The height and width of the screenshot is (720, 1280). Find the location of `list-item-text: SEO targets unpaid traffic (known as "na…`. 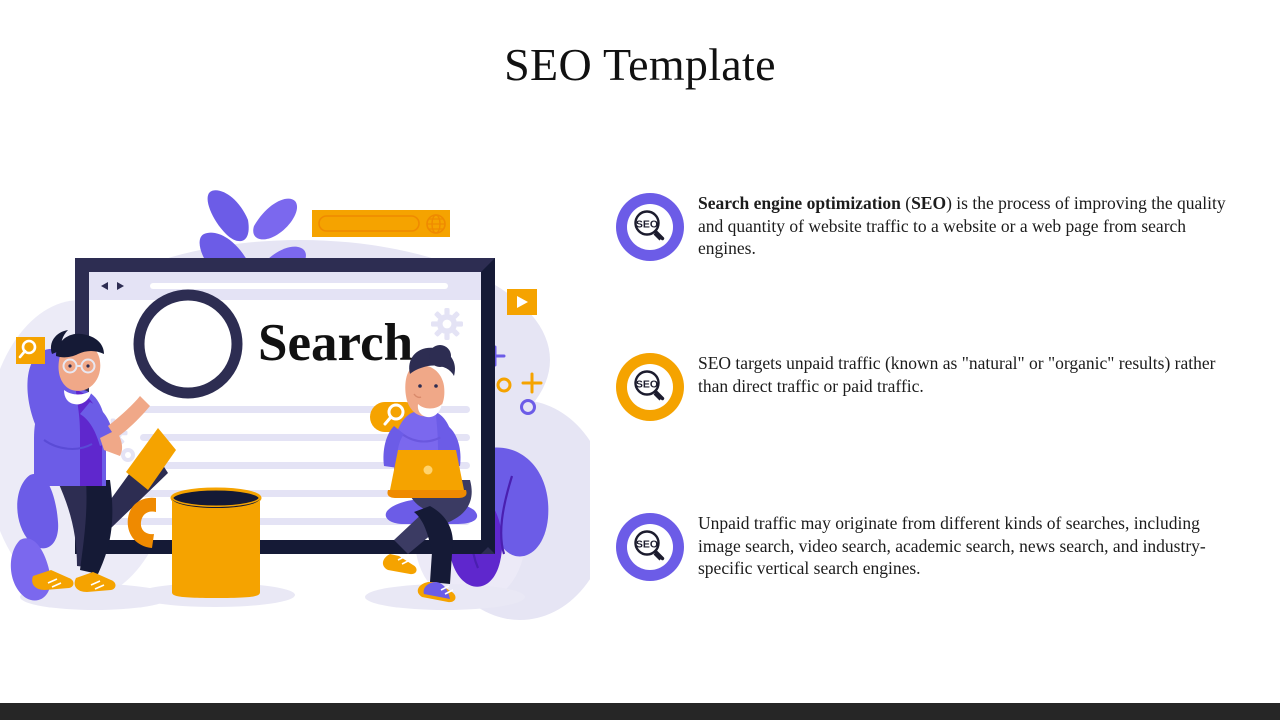

list-item-text: SEO targets unpaid traffic (known as "na… is located at coordinates (957, 374).